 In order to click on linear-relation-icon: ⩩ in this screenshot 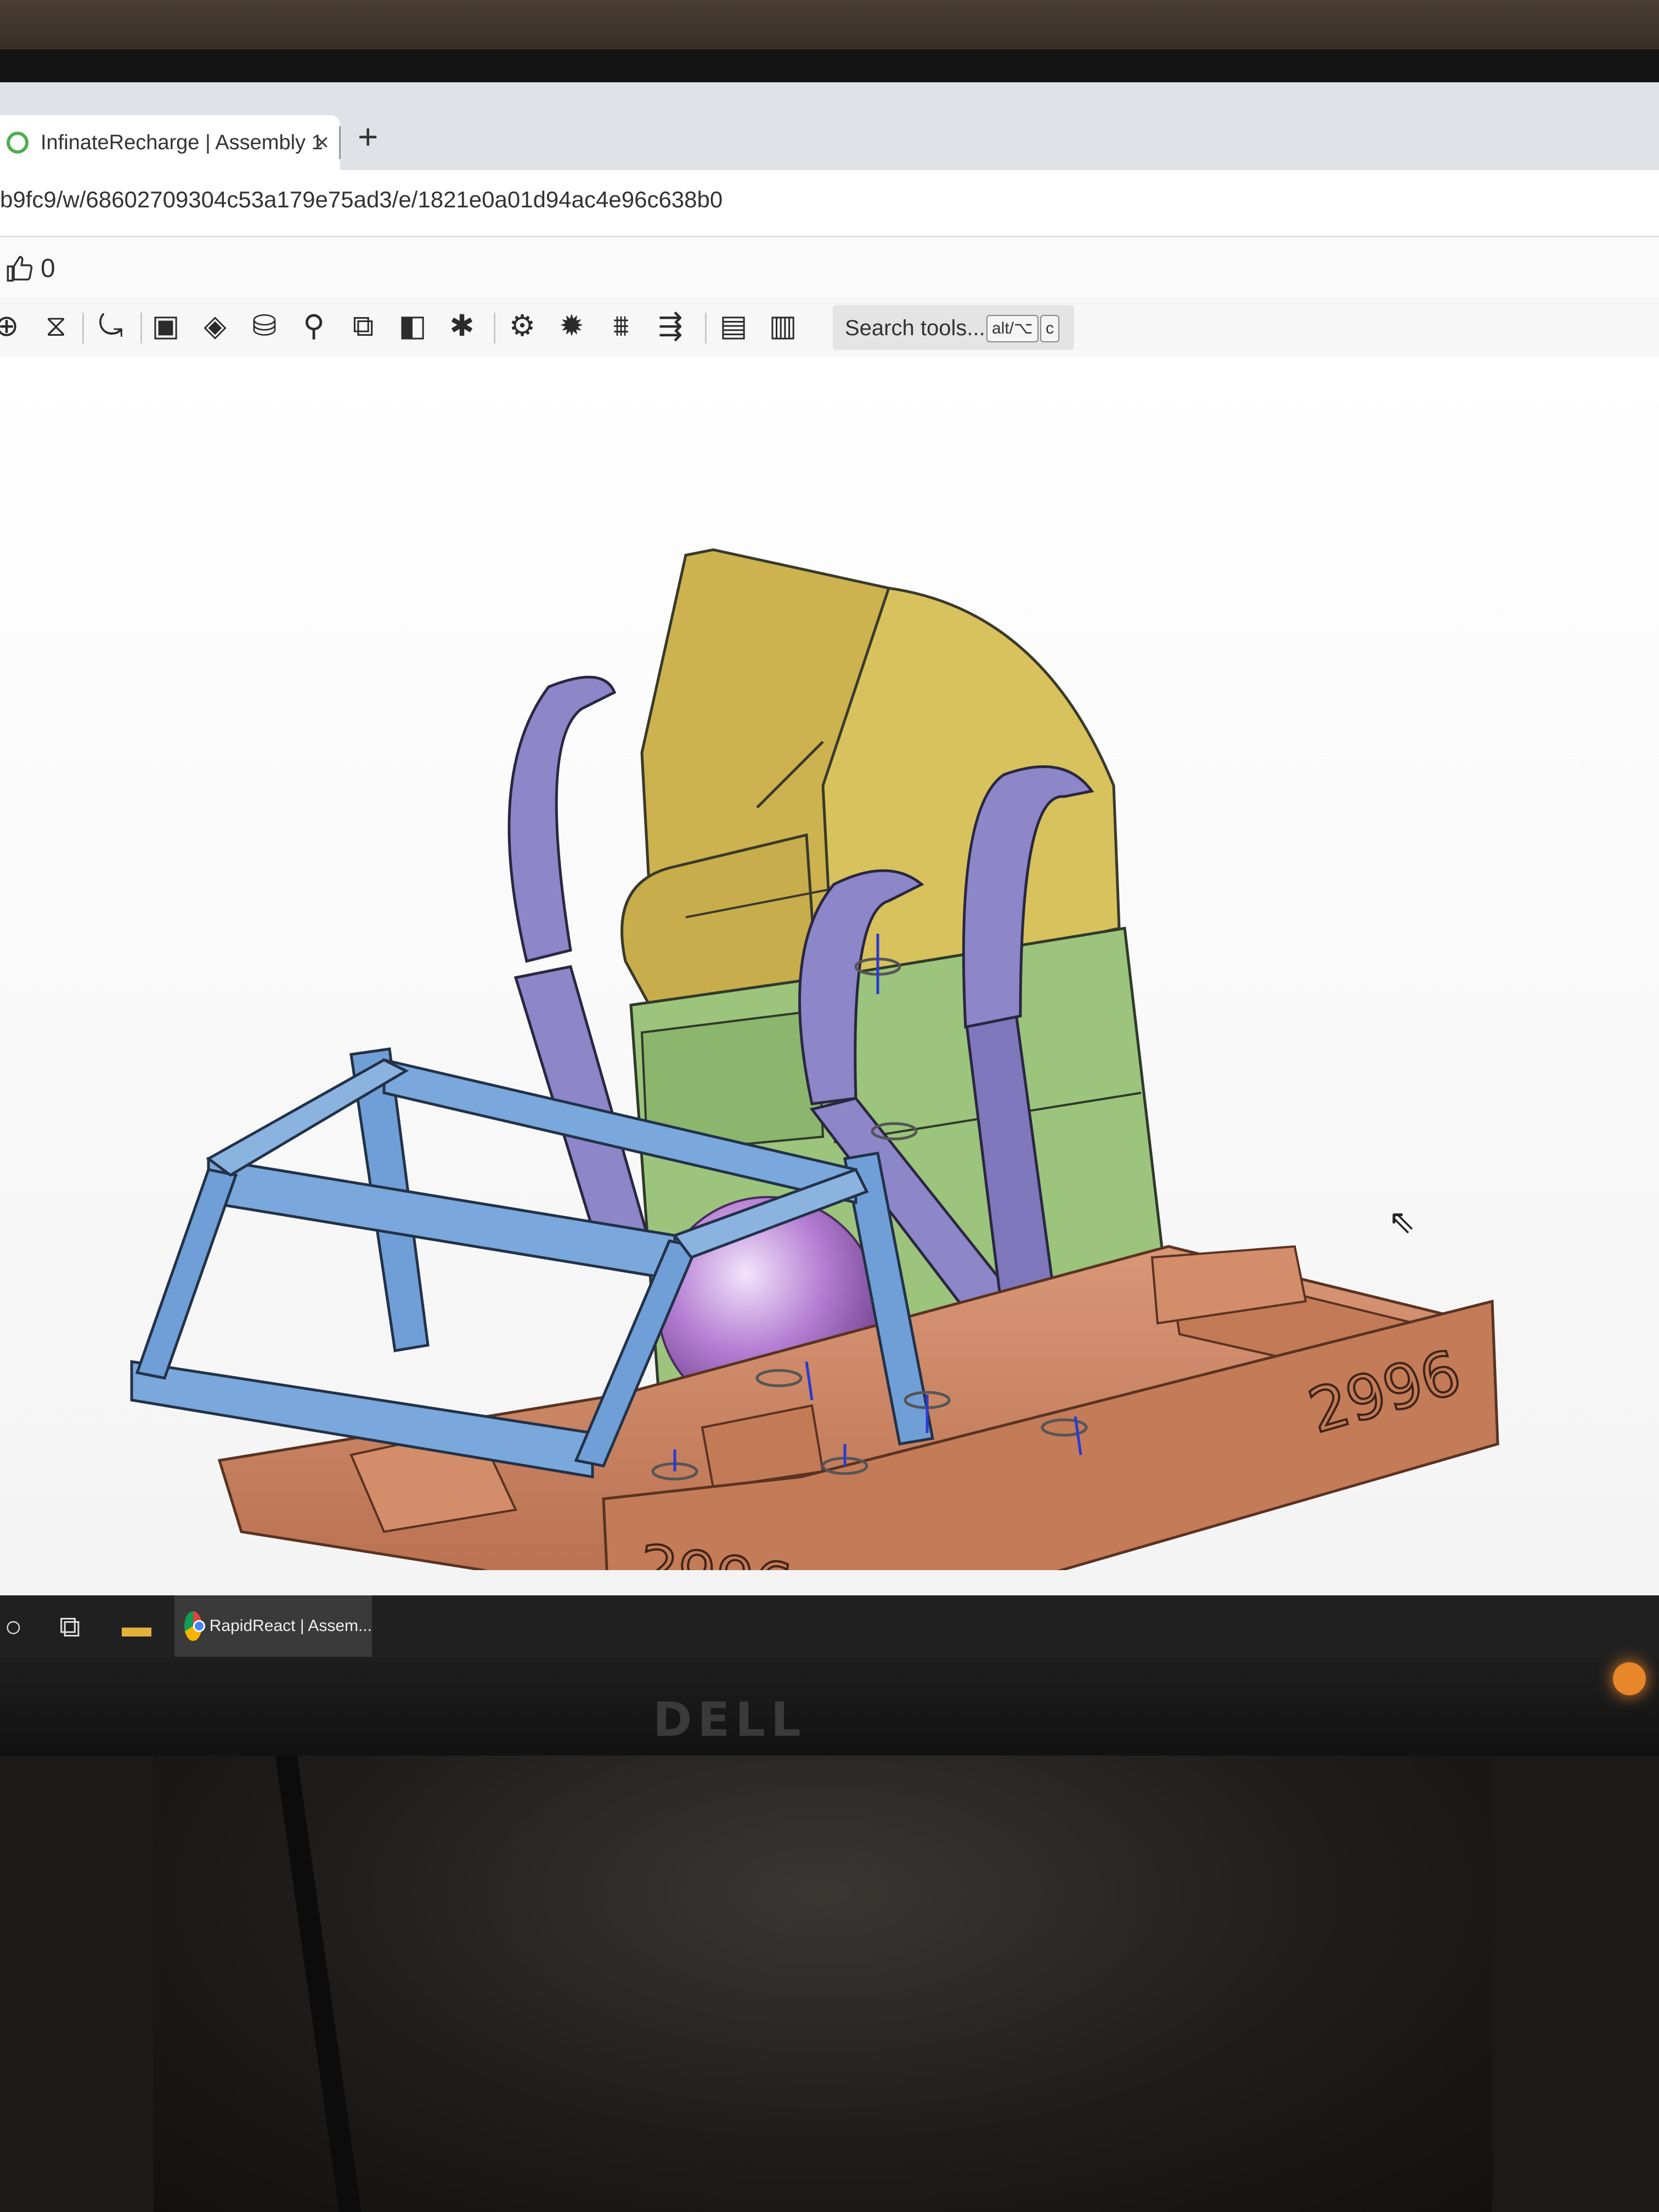, I will do `click(621, 325)`.